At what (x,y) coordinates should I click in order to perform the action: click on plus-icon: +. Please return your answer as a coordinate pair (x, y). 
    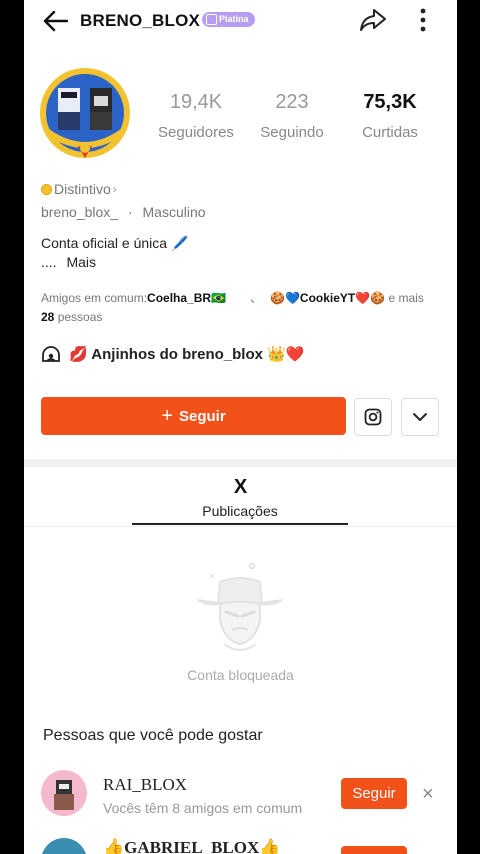
    Looking at the image, I should click on (167, 415).